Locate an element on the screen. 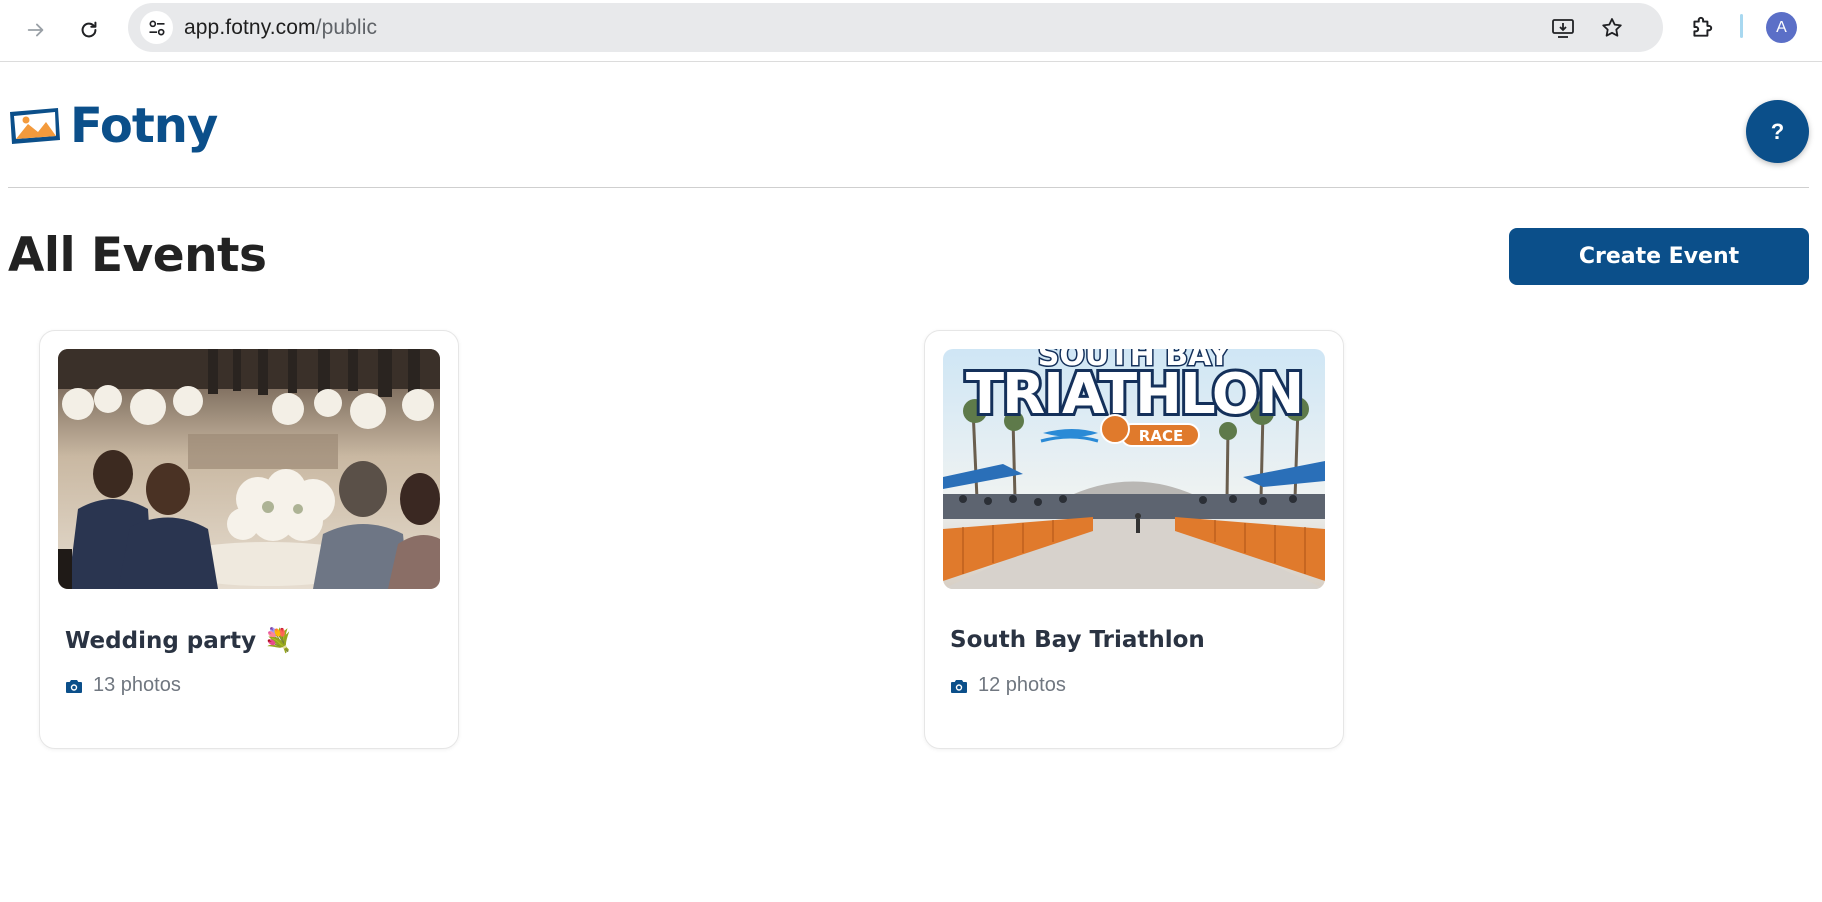 The width and height of the screenshot is (1822, 902). url-text: app.fotny.com/public is located at coordinates (280, 28).